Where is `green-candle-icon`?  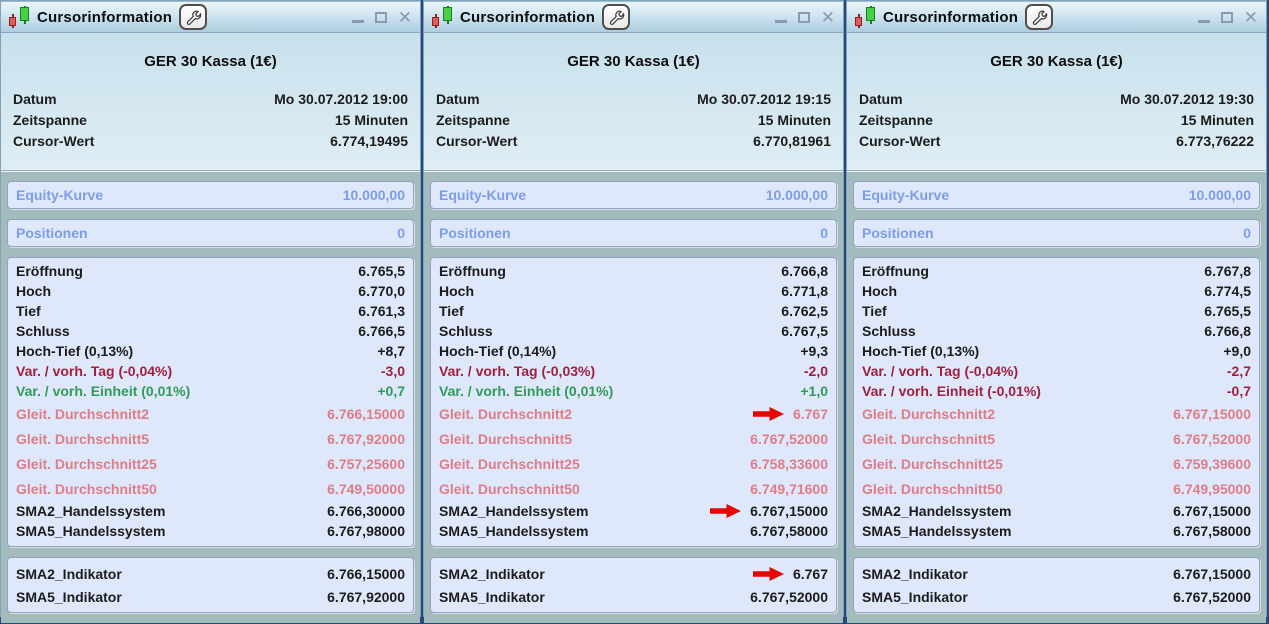 green-candle-icon is located at coordinates (24, 15).